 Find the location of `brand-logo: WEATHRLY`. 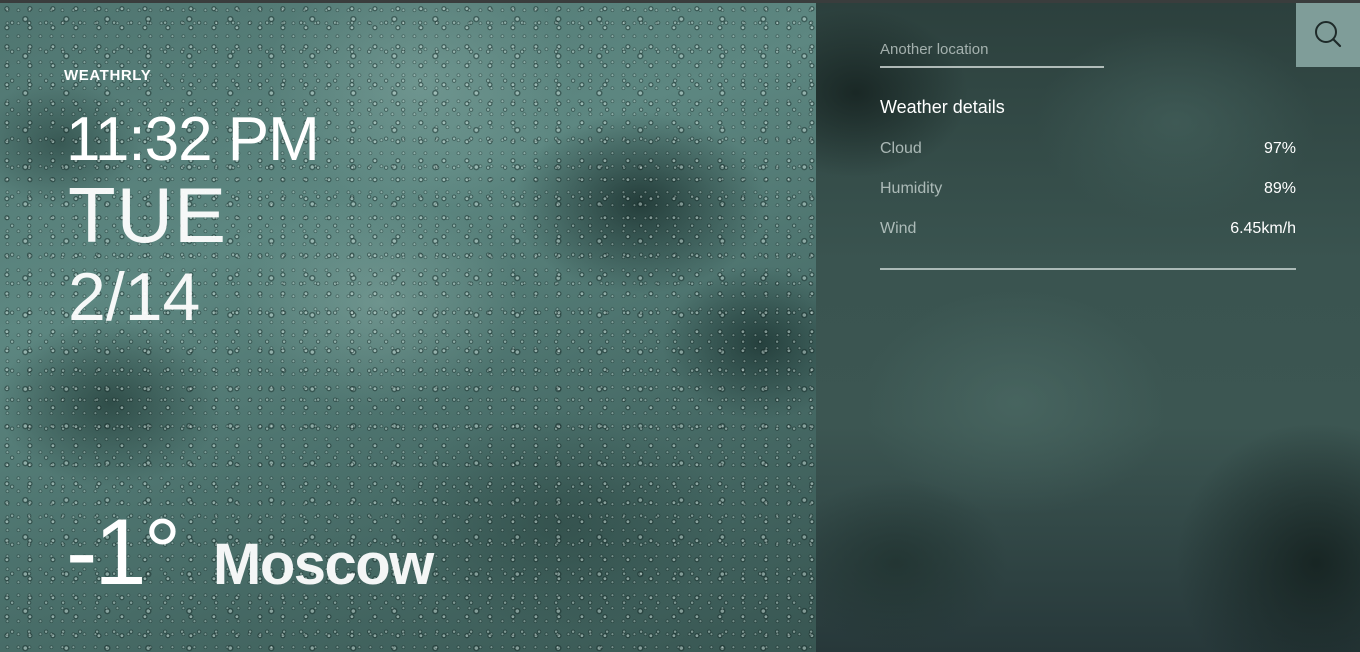

brand-logo: WEATHRLY is located at coordinates (107, 75).